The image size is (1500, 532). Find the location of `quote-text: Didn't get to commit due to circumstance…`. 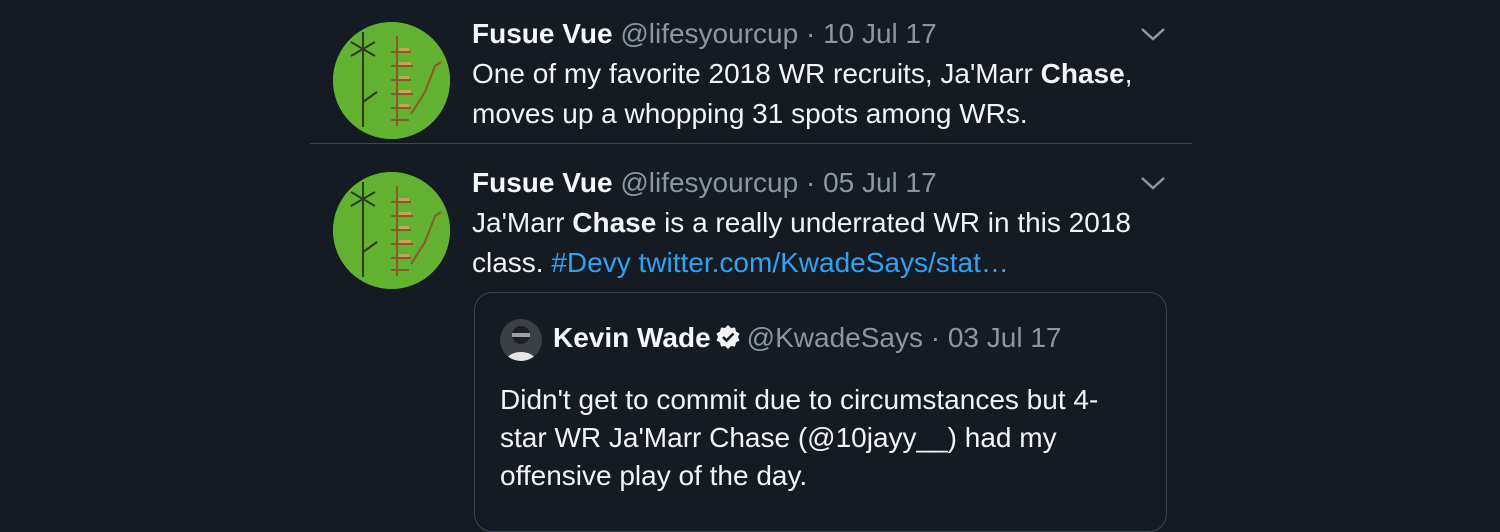

quote-text: Didn't get to commit due to circumstance… is located at coordinates (820, 438).